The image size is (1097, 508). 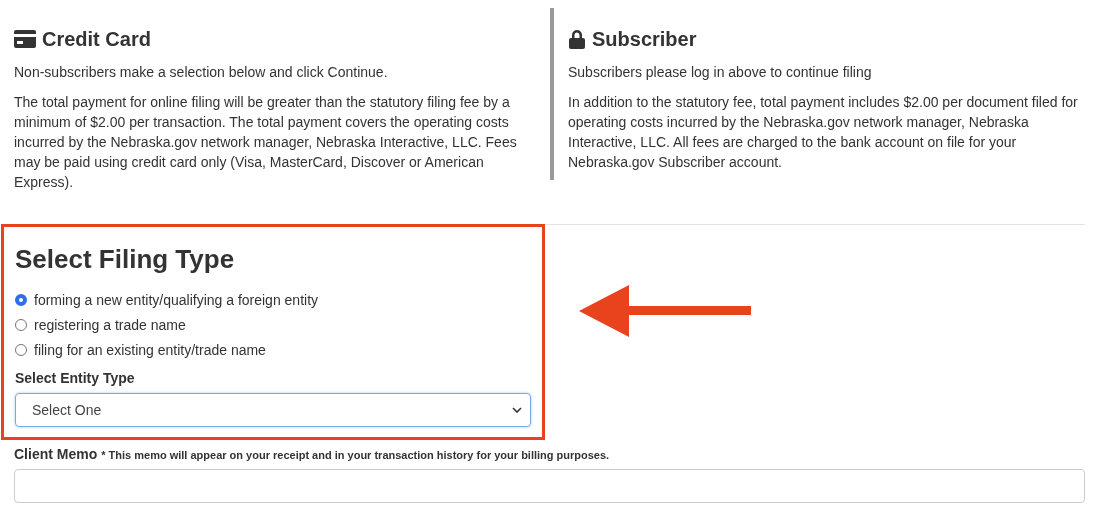 I want to click on section-title: Credit Card, so click(x=96, y=39).